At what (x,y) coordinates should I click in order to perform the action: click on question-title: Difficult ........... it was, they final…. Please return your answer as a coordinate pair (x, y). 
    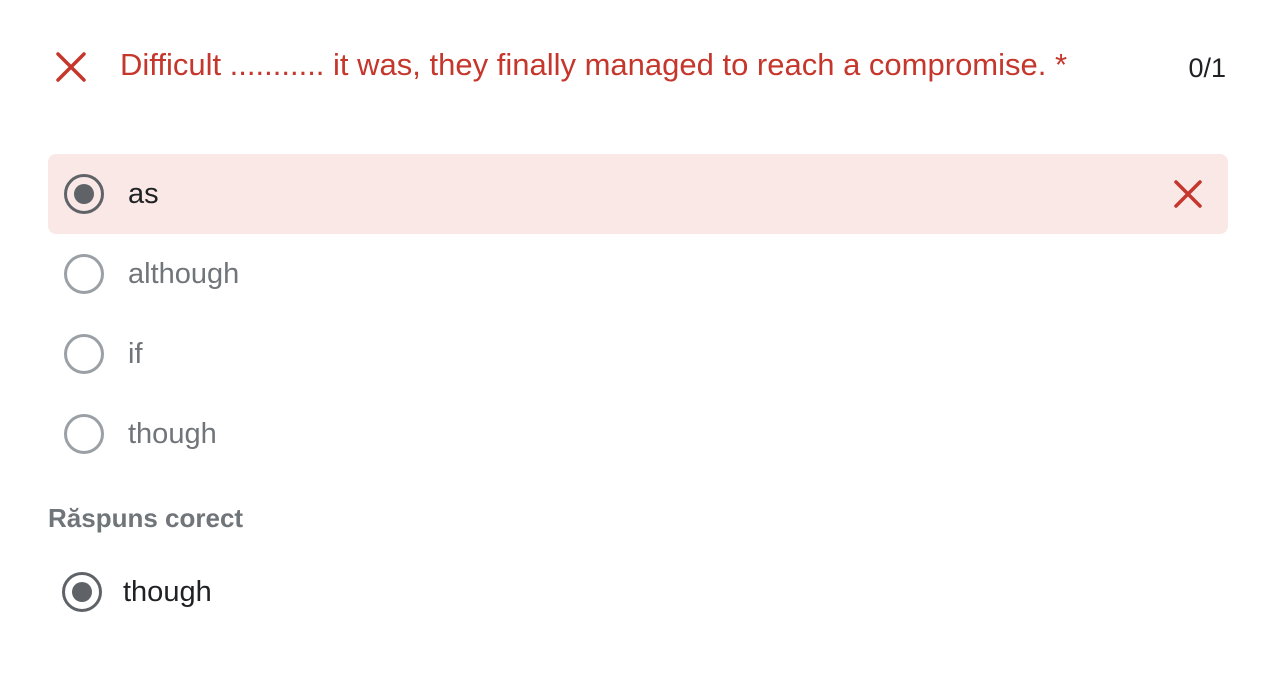
    Looking at the image, I should click on (594, 64).